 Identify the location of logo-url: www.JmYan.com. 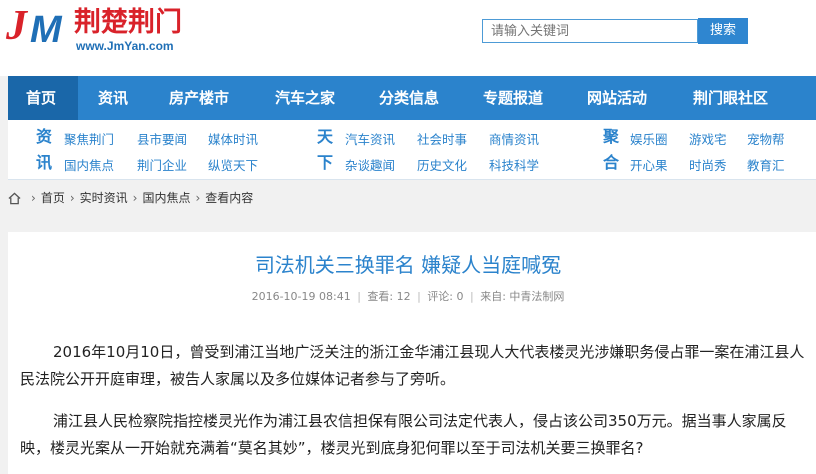
(125, 46).